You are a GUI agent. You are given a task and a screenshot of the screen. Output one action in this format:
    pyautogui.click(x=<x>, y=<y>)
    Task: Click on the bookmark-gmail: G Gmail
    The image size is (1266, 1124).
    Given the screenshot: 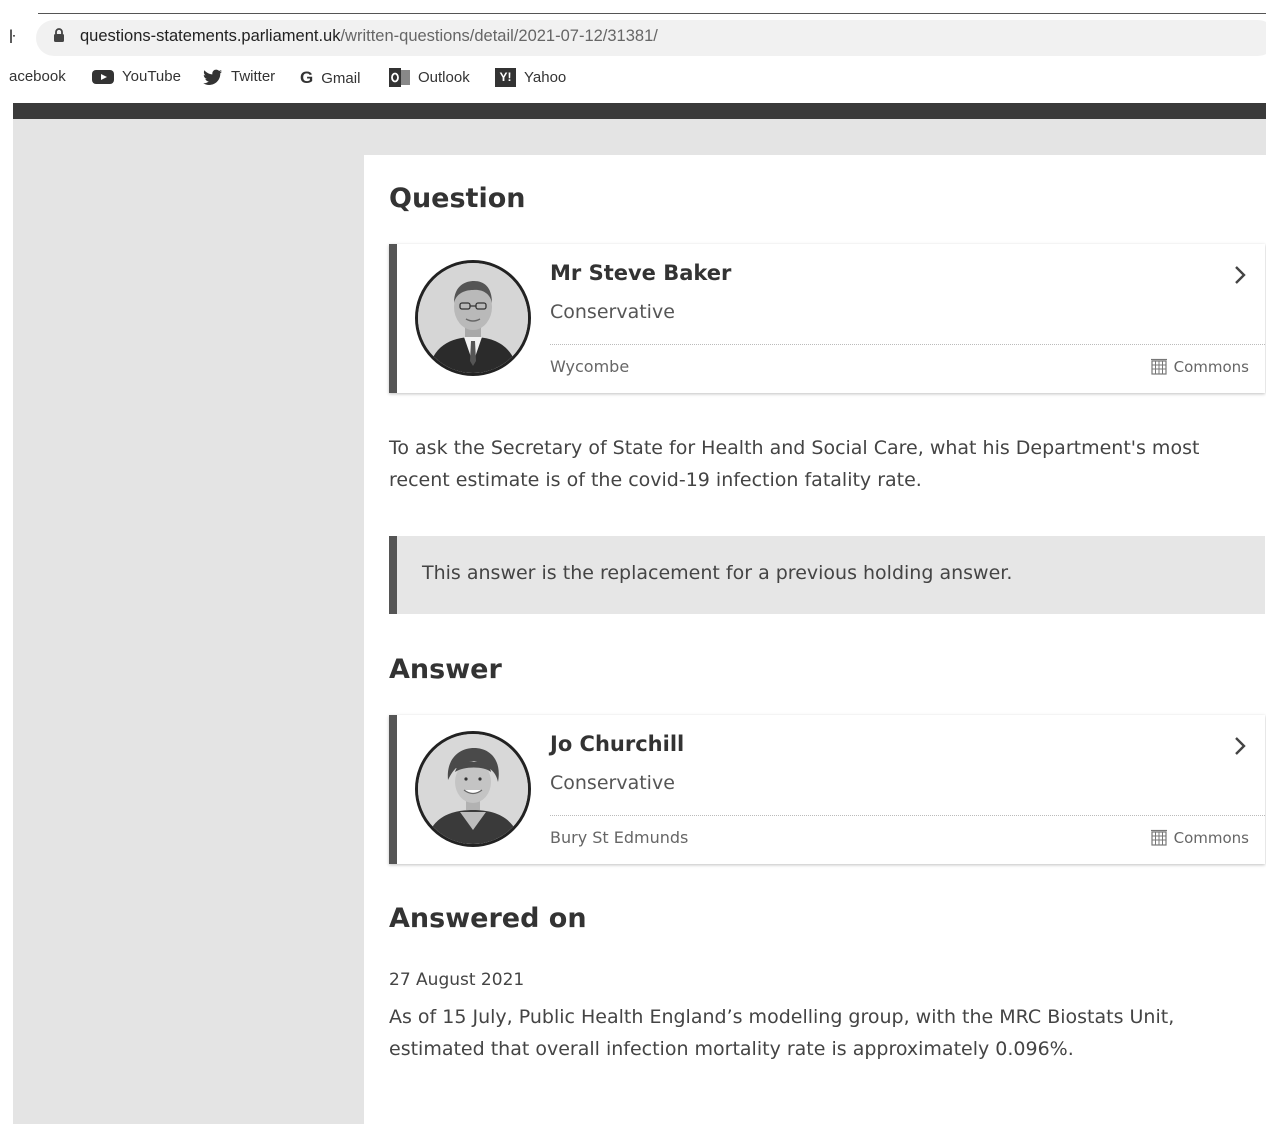 What is the action you would take?
    pyautogui.click(x=330, y=78)
    